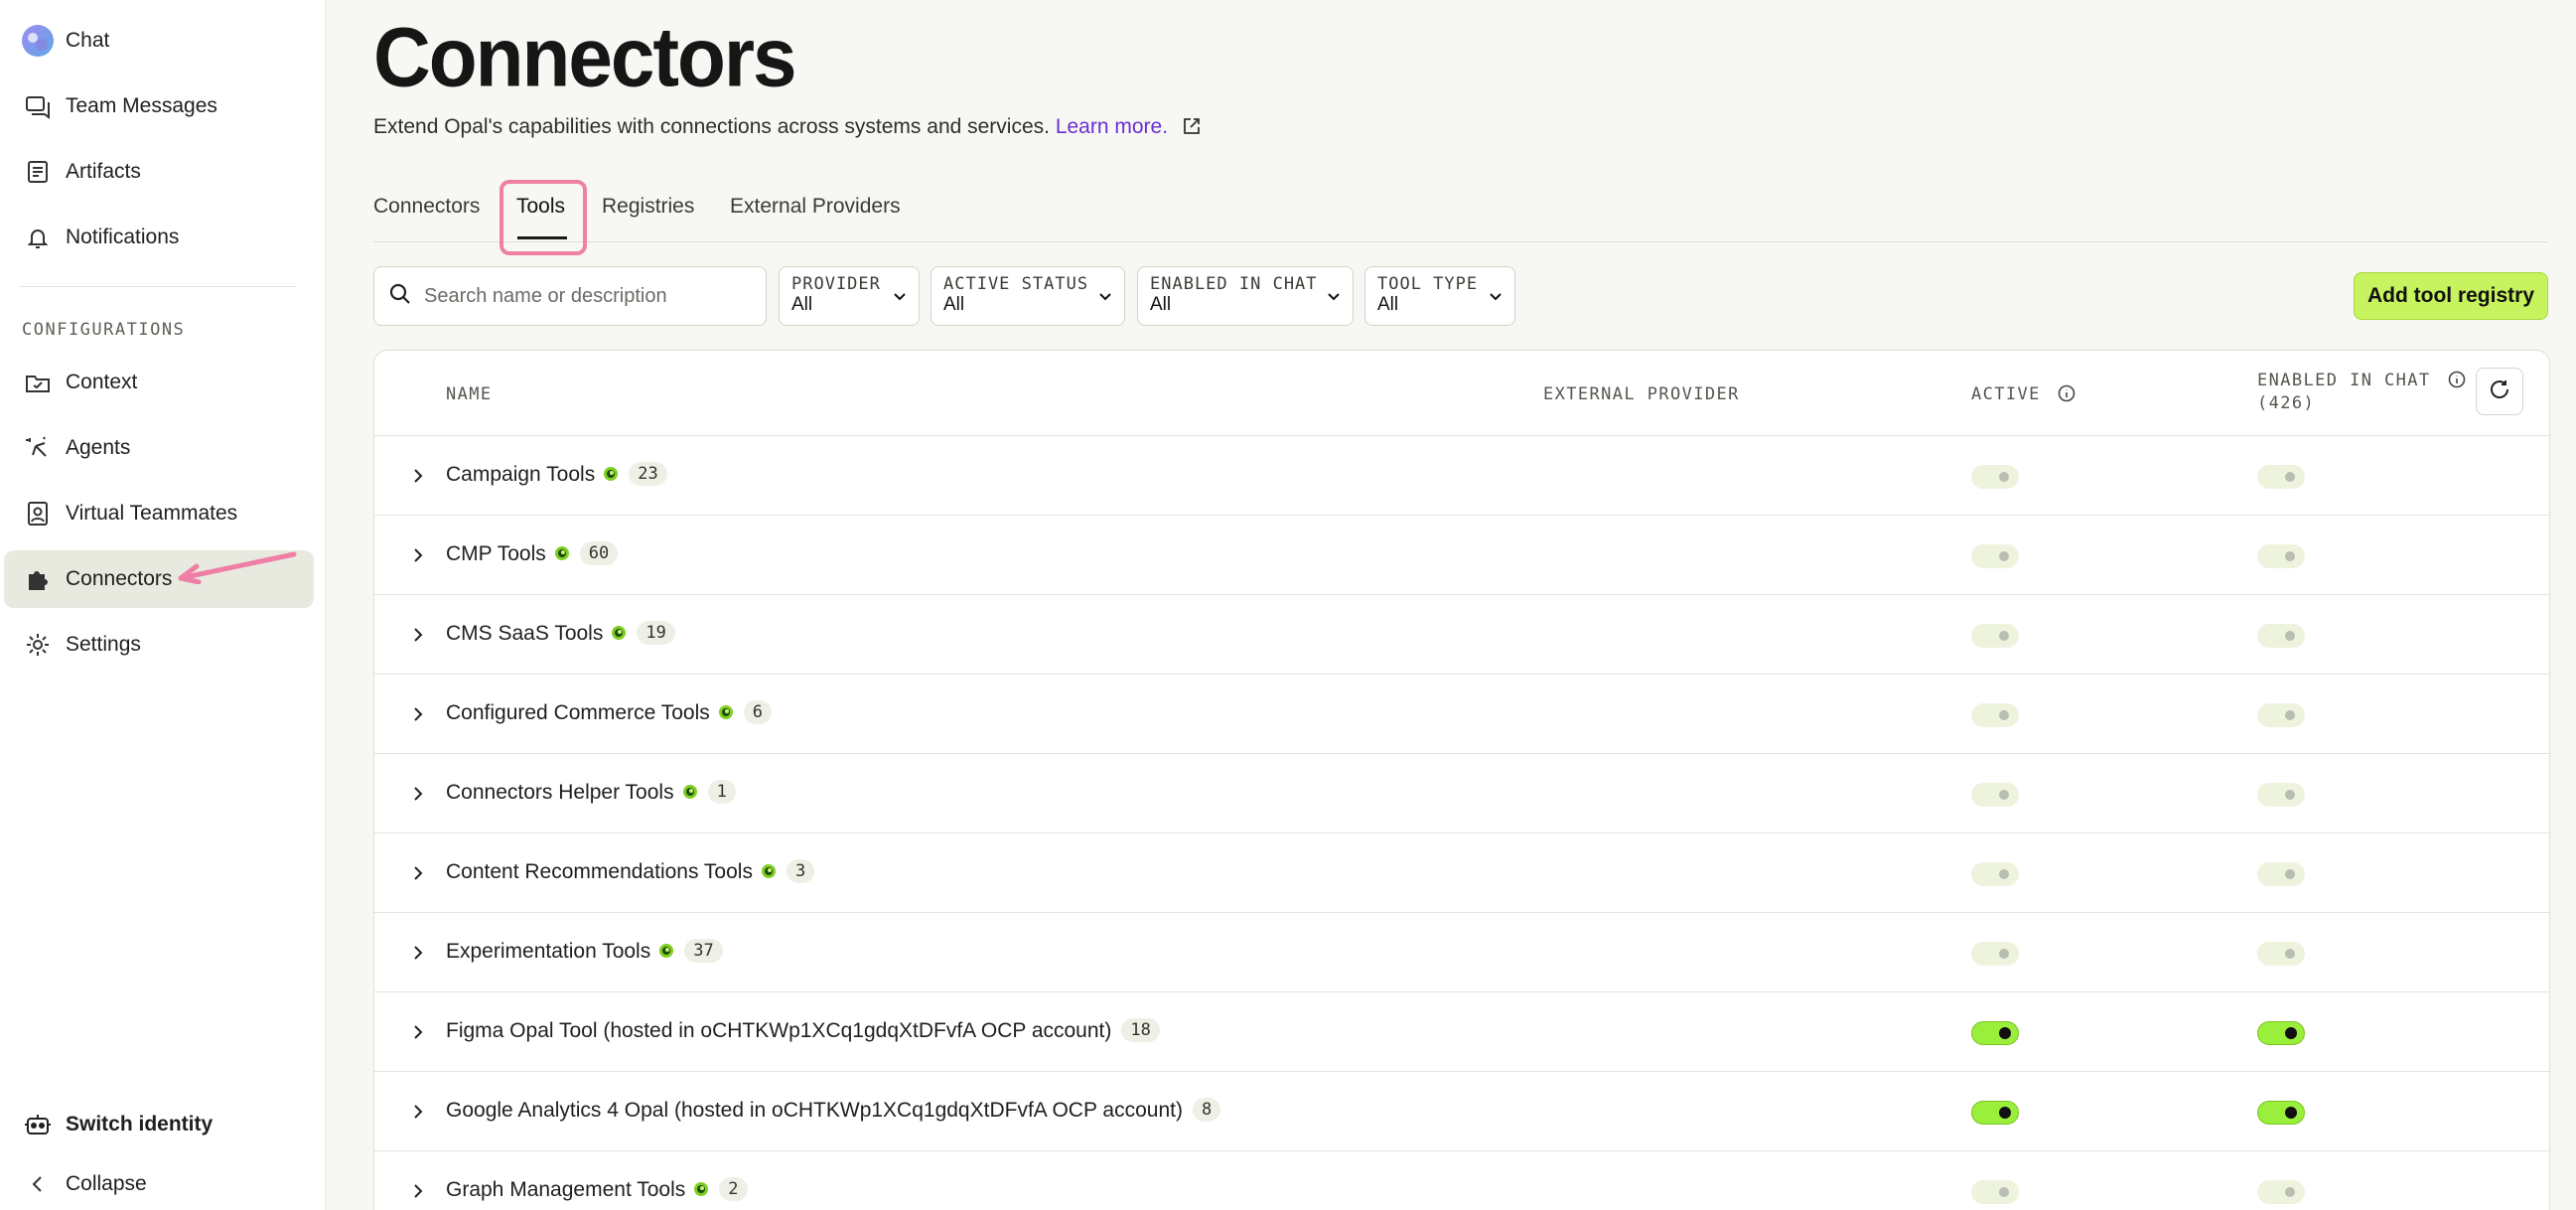 The image size is (2576, 1210). What do you see at coordinates (597, 1190) in the screenshot?
I see `row-name: Graph Management Tools 2` at bounding box center [597, 1190].